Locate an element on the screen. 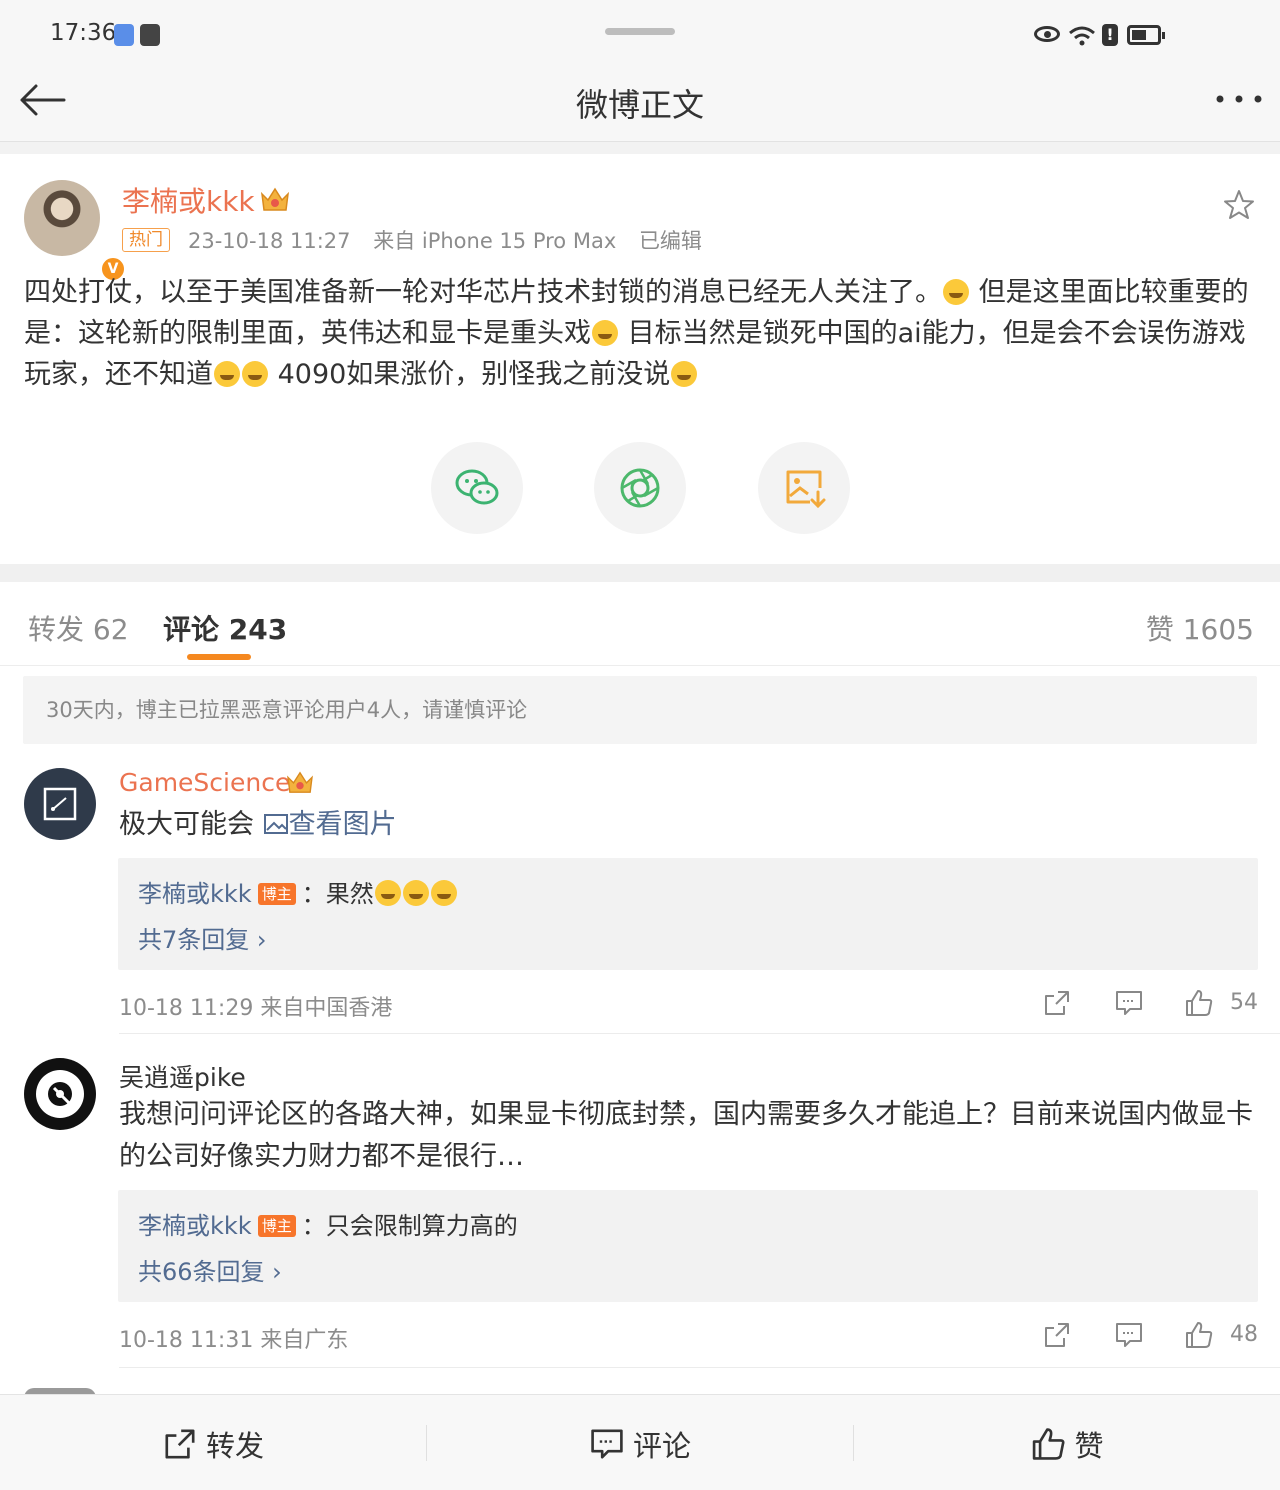 The height and width of the screenshot is (1490, 1280). share-wechat-button is located at coordinates (477, 488).